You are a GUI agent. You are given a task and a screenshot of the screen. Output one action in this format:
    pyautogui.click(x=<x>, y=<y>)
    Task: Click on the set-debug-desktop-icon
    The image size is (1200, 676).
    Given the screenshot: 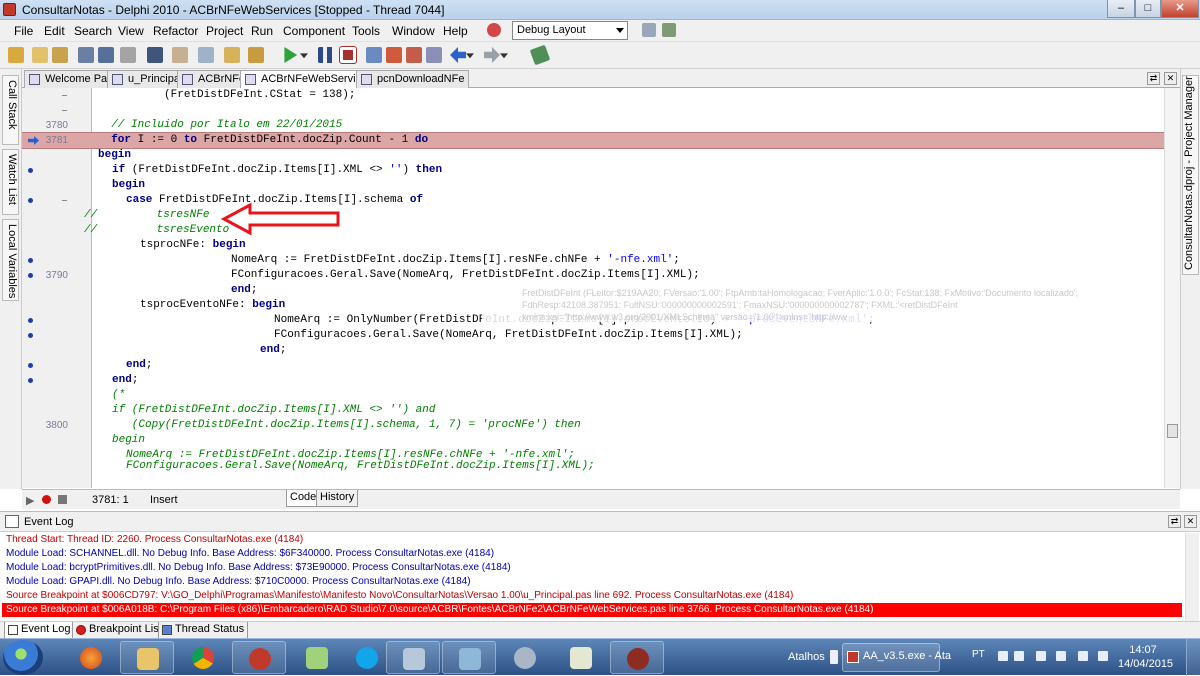 What is the action you would take?
    pyautogui.click(x=669, y=30)
    